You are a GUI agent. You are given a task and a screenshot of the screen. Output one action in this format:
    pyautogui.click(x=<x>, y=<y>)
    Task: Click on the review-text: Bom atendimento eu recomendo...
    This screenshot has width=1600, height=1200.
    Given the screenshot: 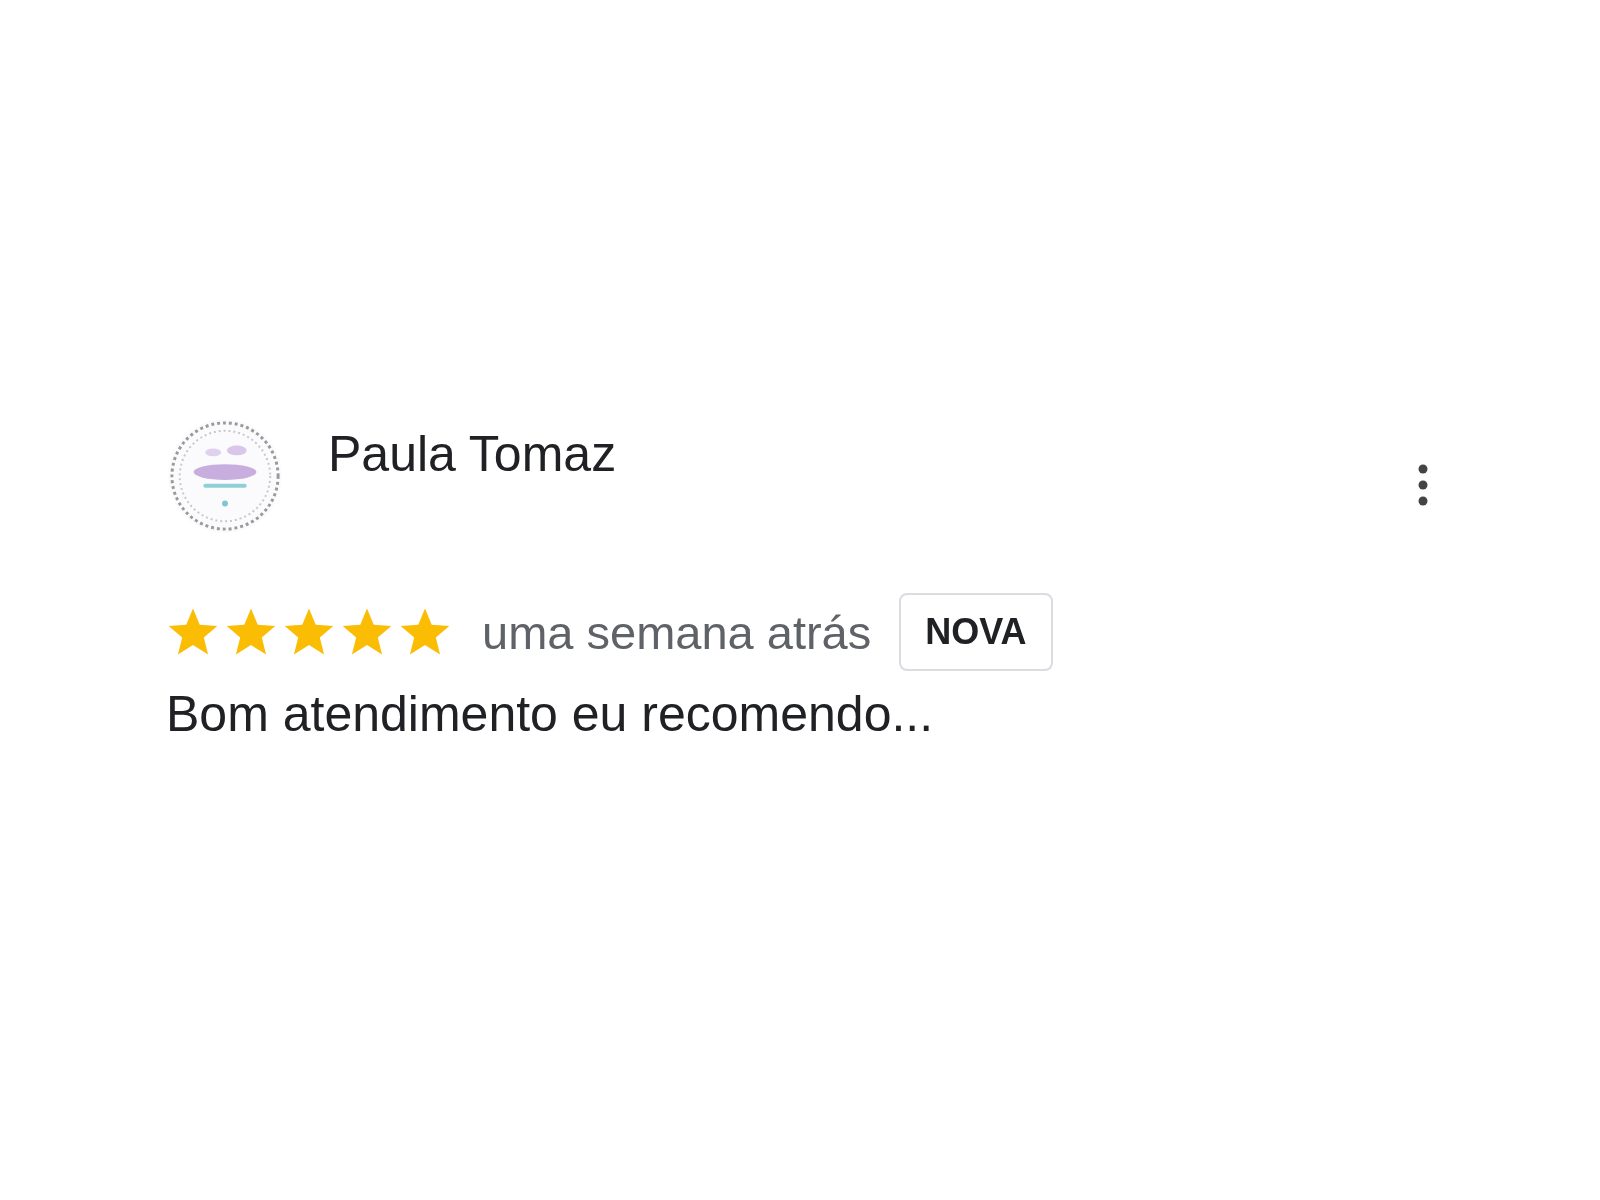 What is the action you would take?
    pyautogui.click(x=550, y=714)
    